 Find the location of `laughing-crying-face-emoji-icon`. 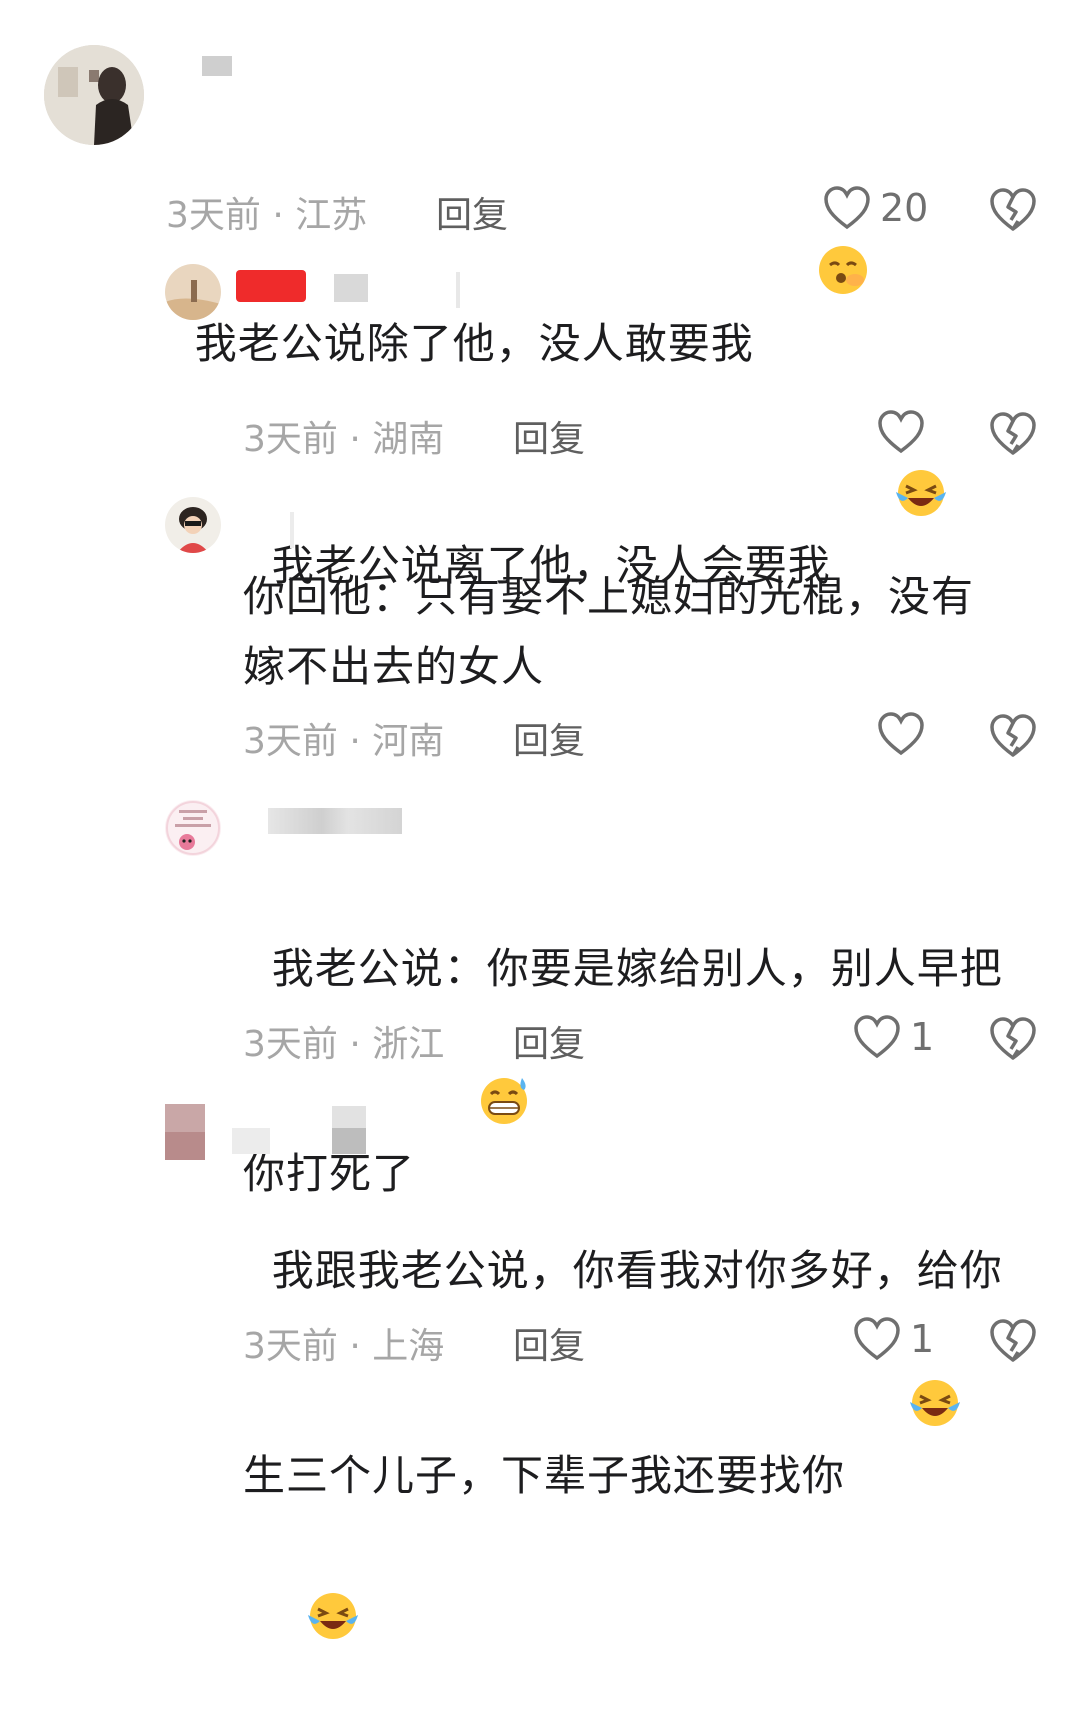

laughing-crying-face-emoji-icon is located at coordinates (304, 1625).